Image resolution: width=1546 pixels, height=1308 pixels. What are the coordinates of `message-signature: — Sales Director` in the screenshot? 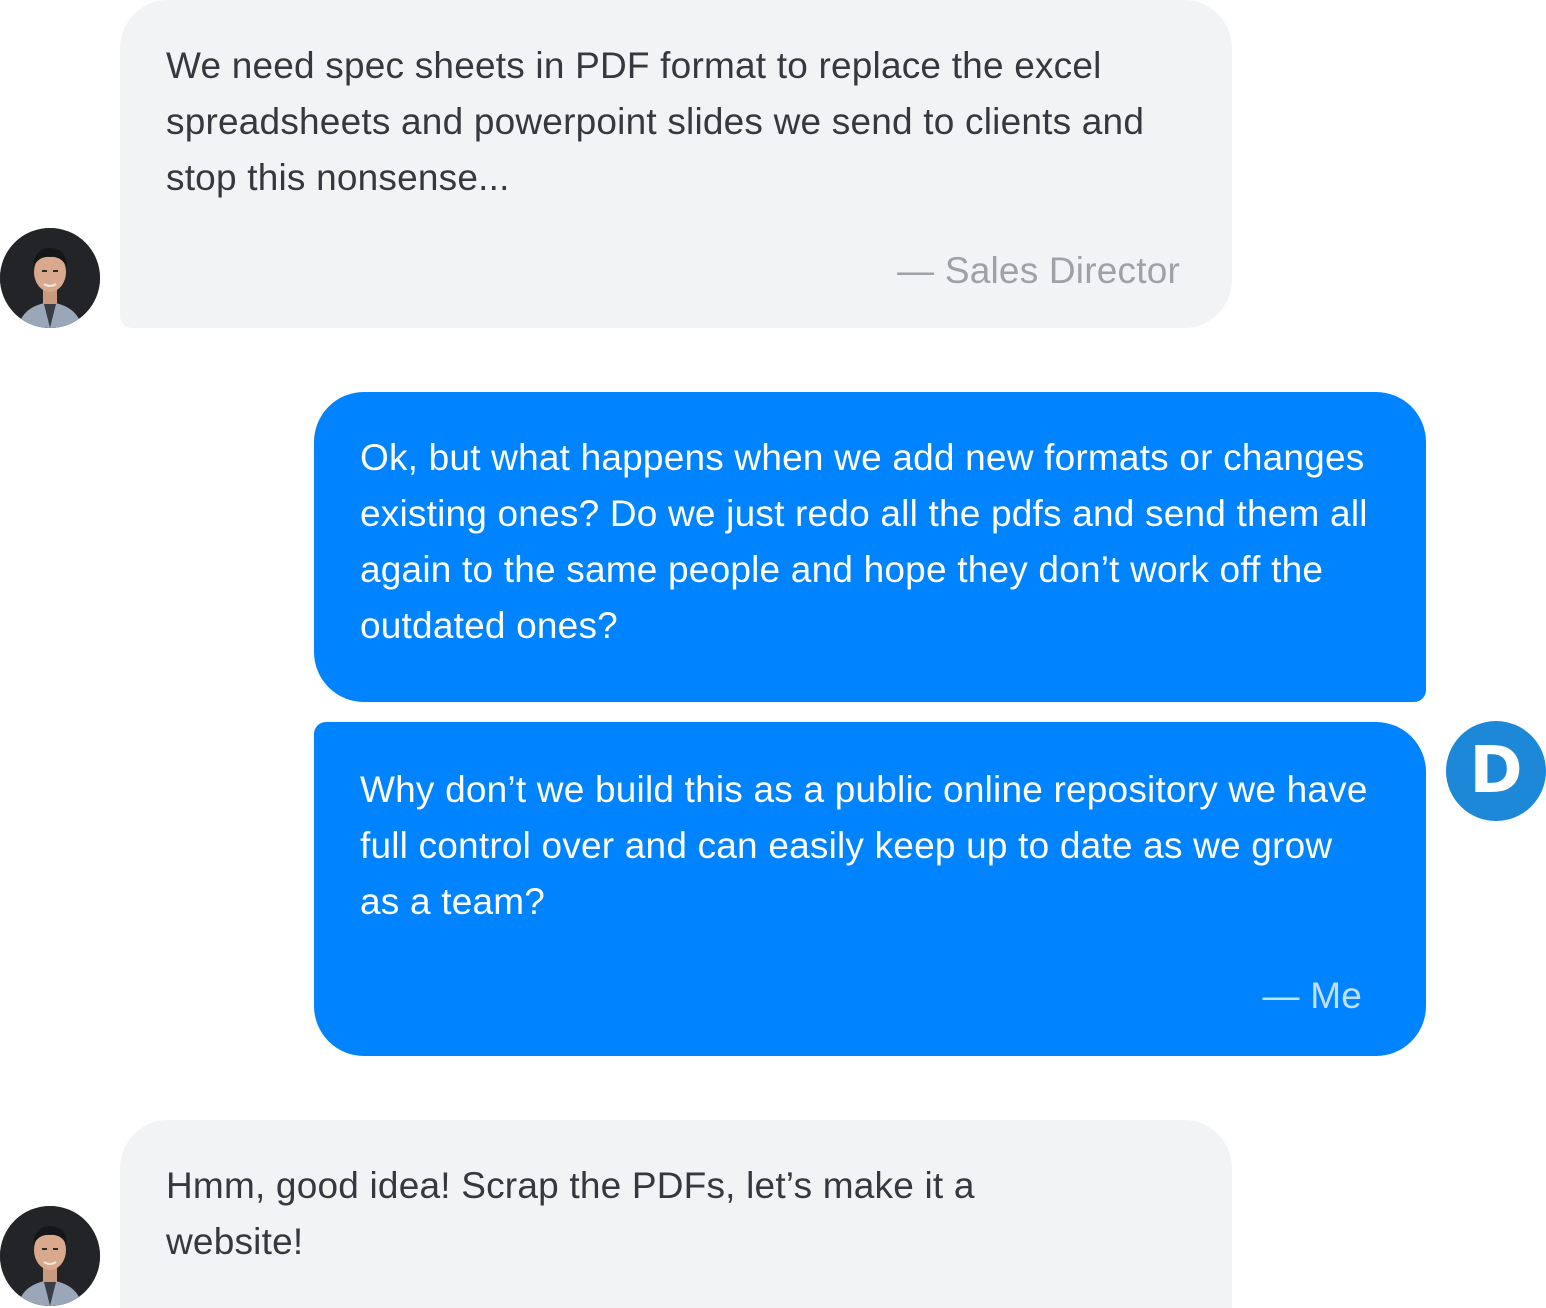 It's located at (1038, 270).